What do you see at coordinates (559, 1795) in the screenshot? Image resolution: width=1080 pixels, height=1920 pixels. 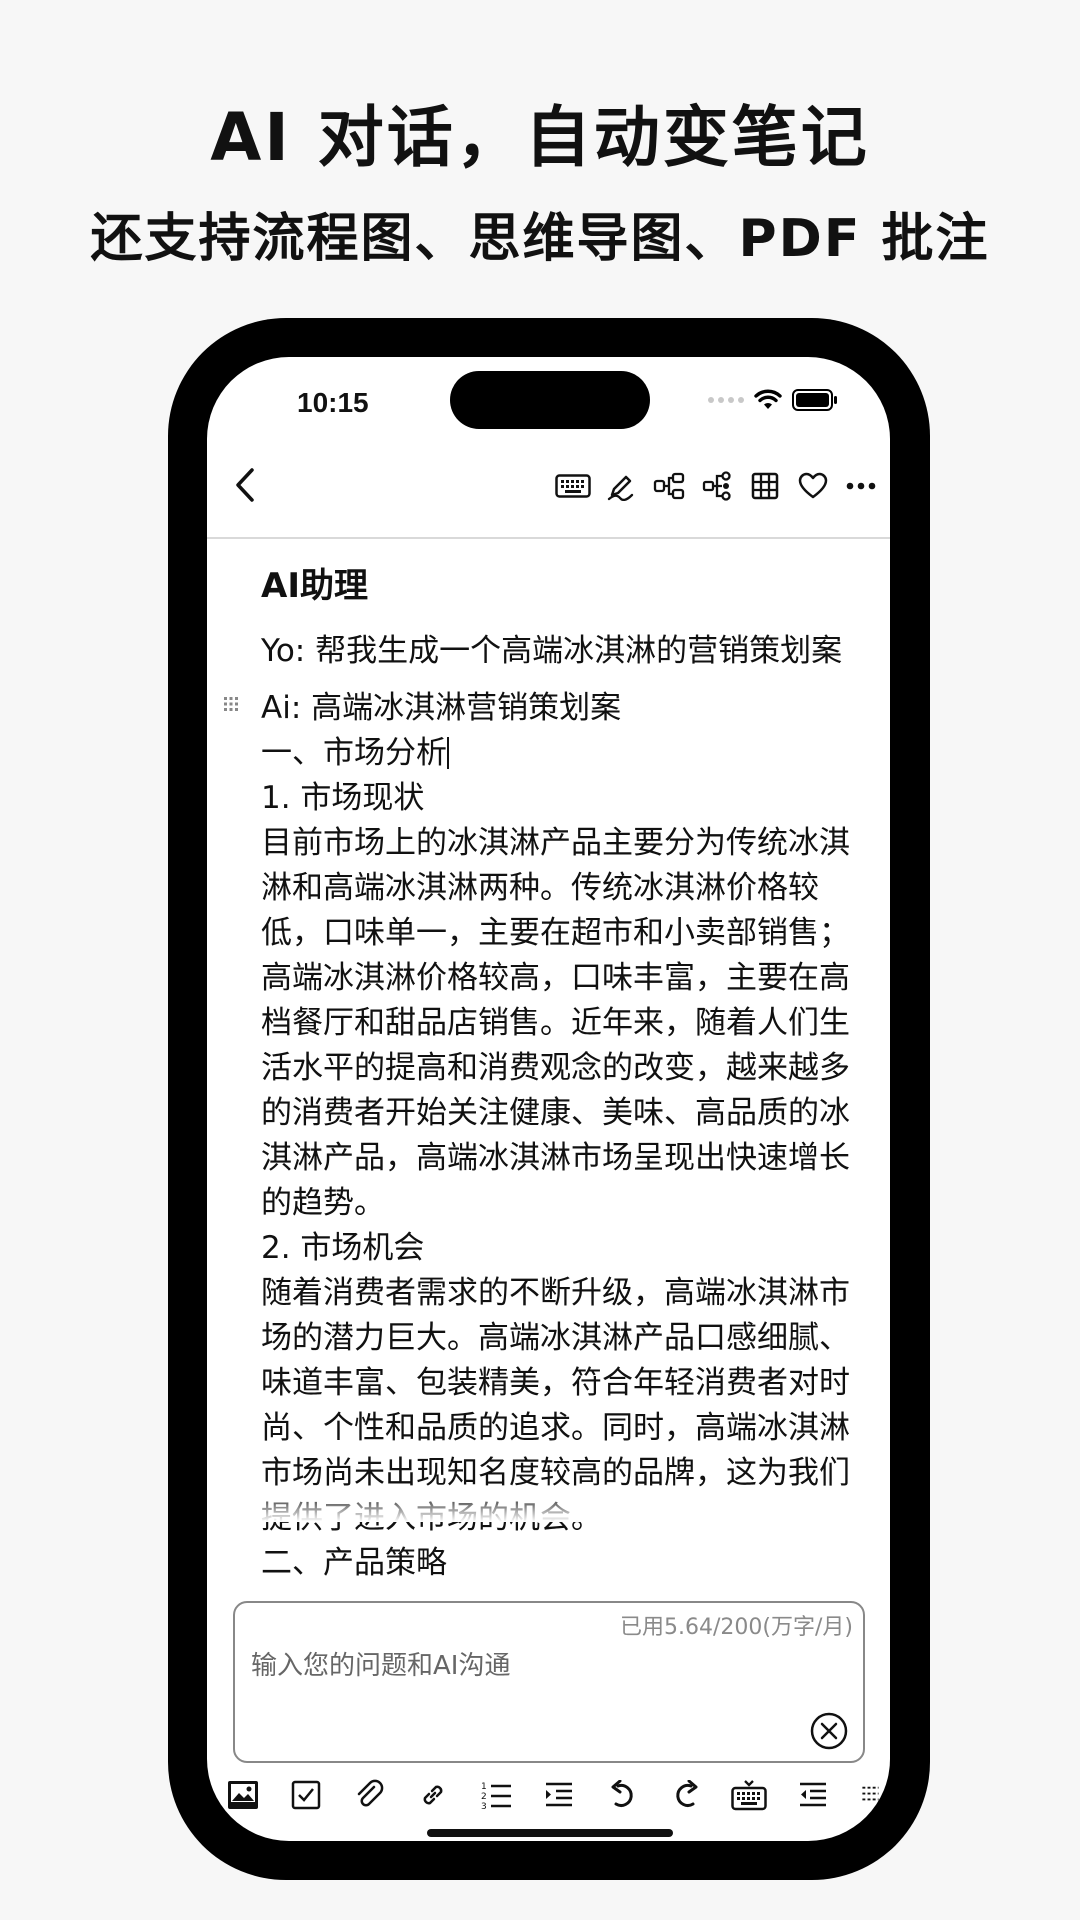 I see `indent-icon` at bounding box center [559, 1795].